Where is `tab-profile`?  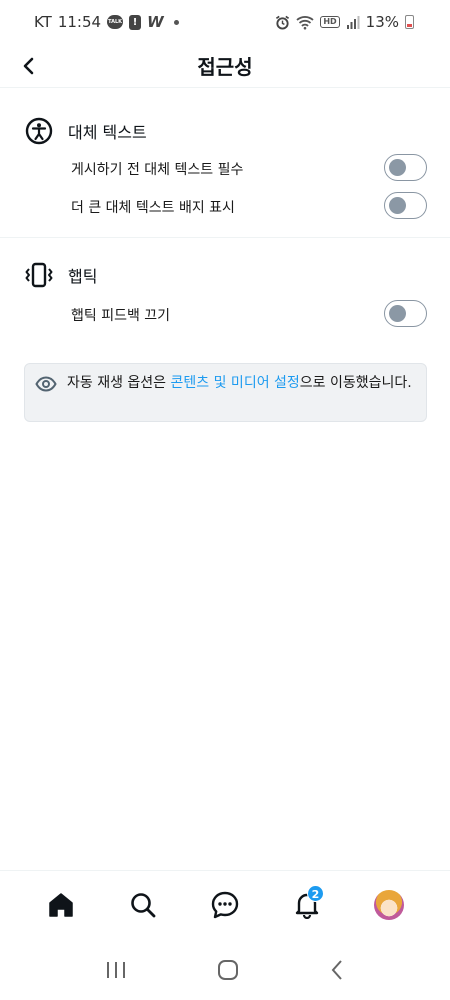
tab-profile is located at coordinates (389, 905).